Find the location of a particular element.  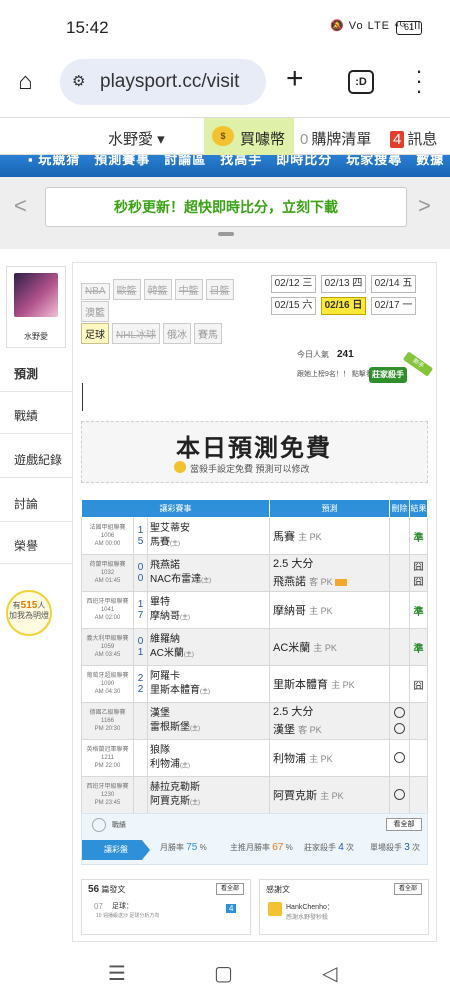

sidebar-item-predict: 預測 is located at coordinates (36, 374).